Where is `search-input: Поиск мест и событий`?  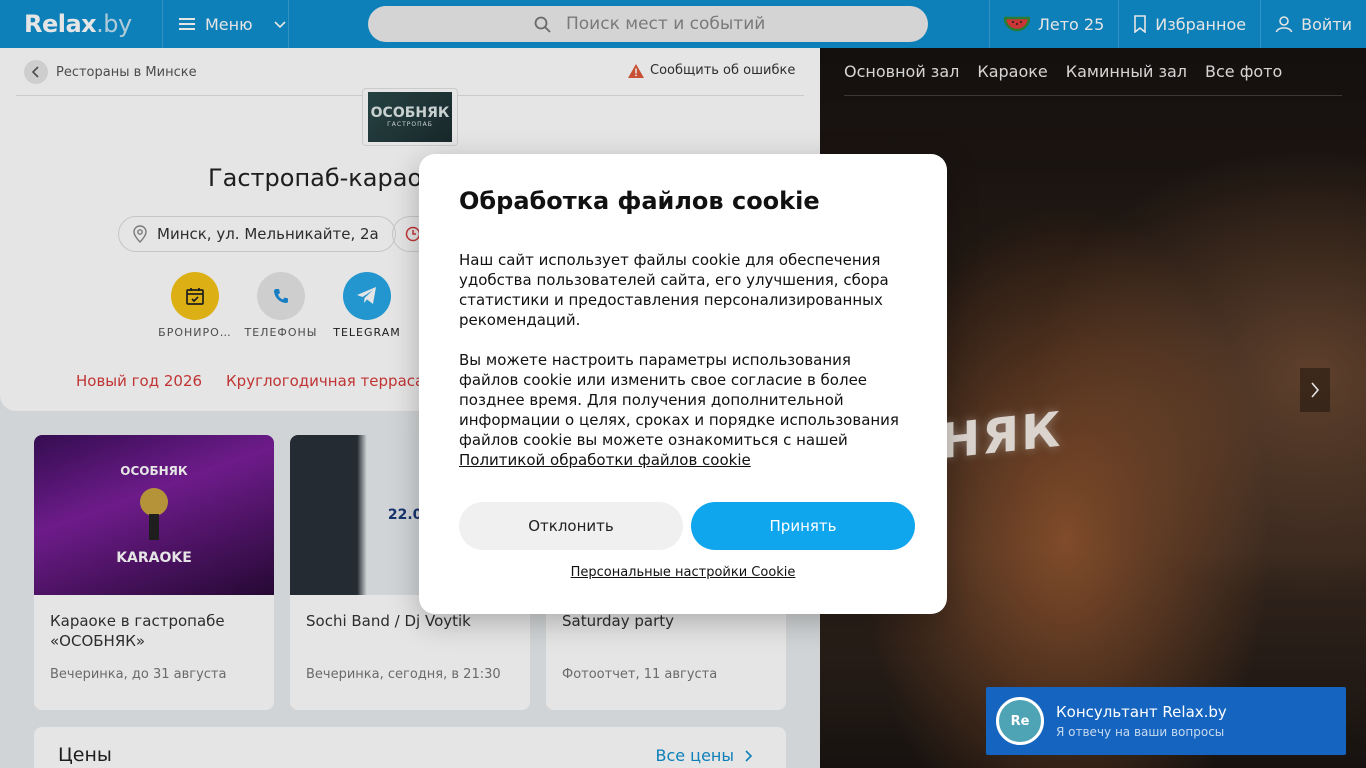 search-input: Поиск мест и событий is located at coordinates (648, 24).